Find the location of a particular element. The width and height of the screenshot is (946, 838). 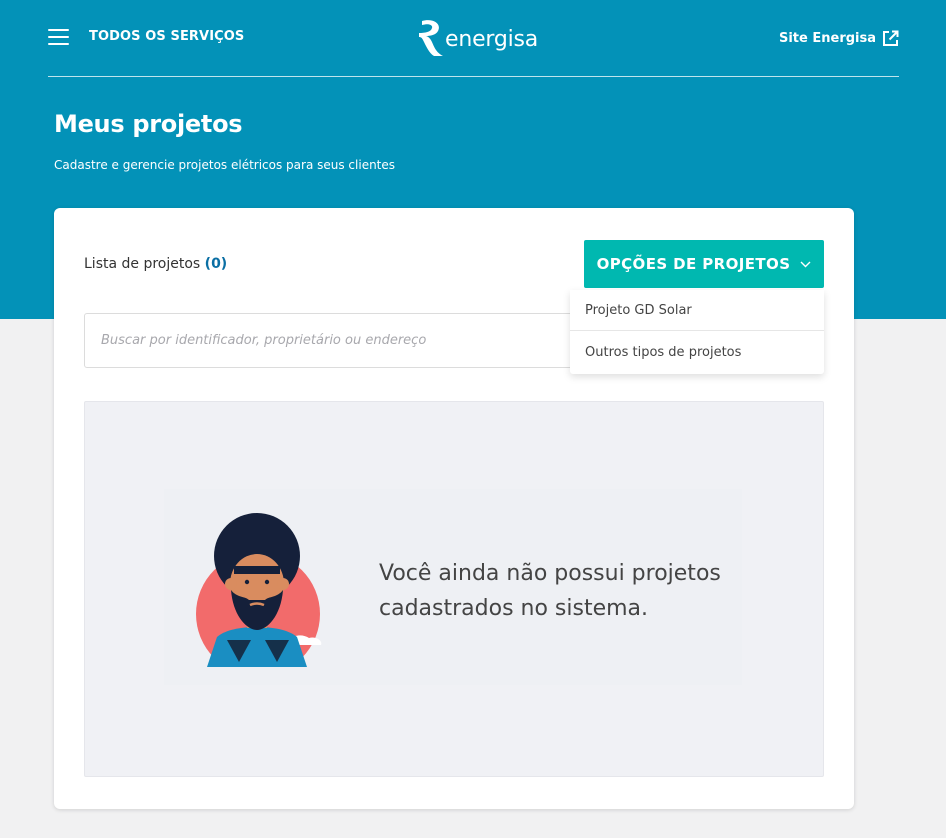

projects-count: (0) is located at coordinates (216, 264).